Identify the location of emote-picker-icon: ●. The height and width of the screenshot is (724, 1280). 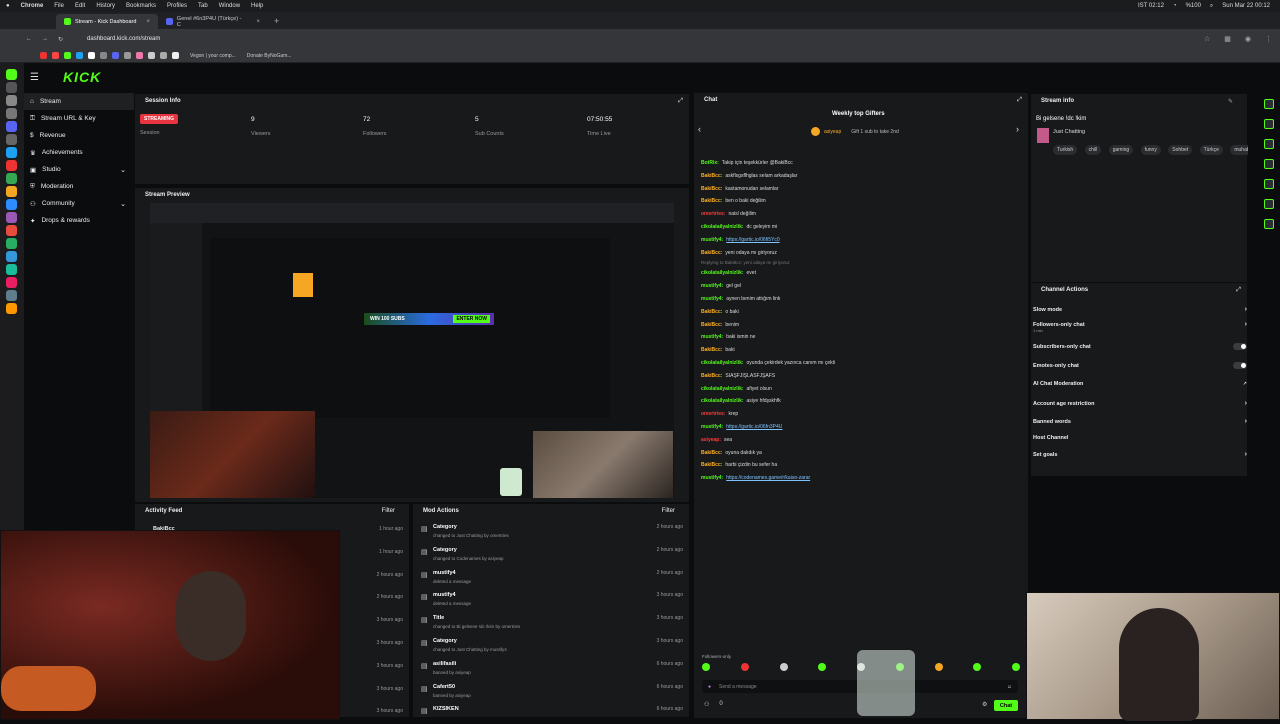
(709, 687).